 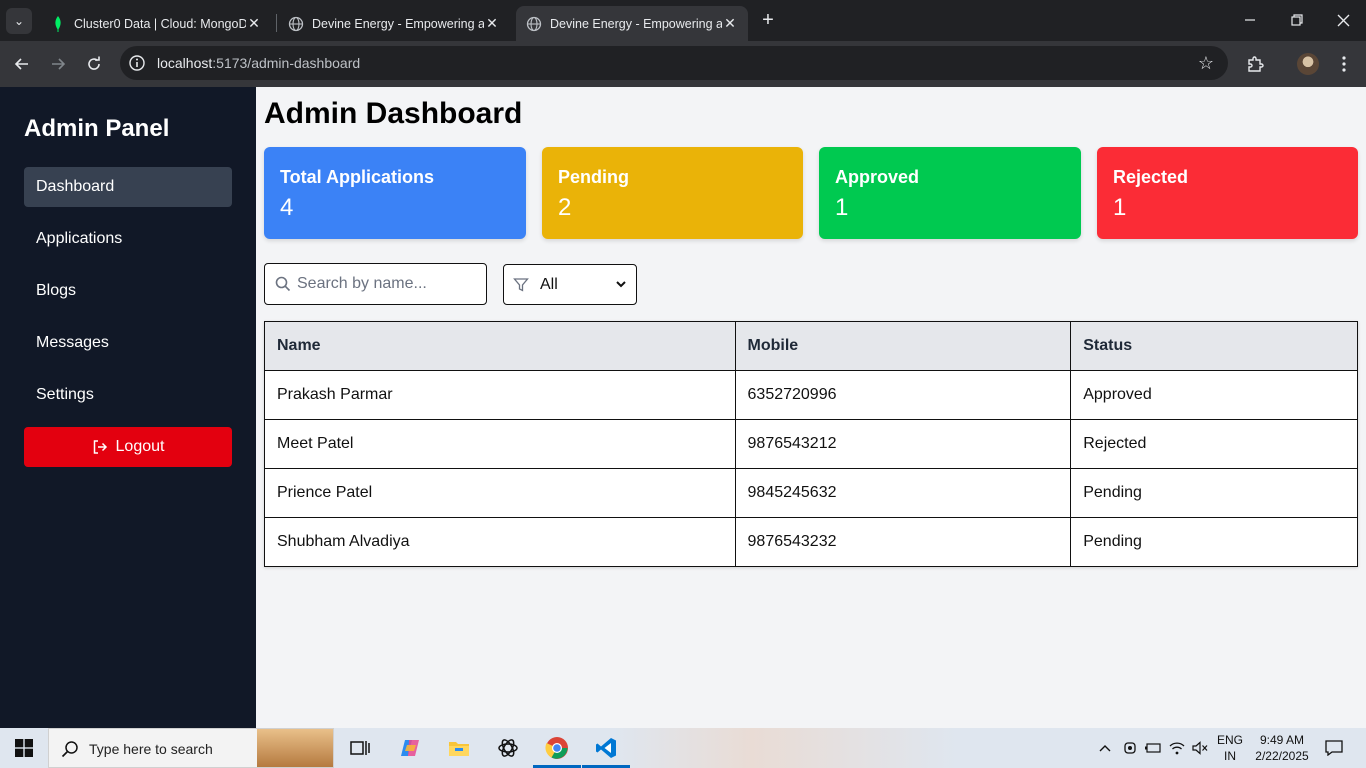 What do you see at coordinates (500, 542) in the screenshot?
I see `cell-name: Shubham Alvadiya` at bounding box center [500, 542].